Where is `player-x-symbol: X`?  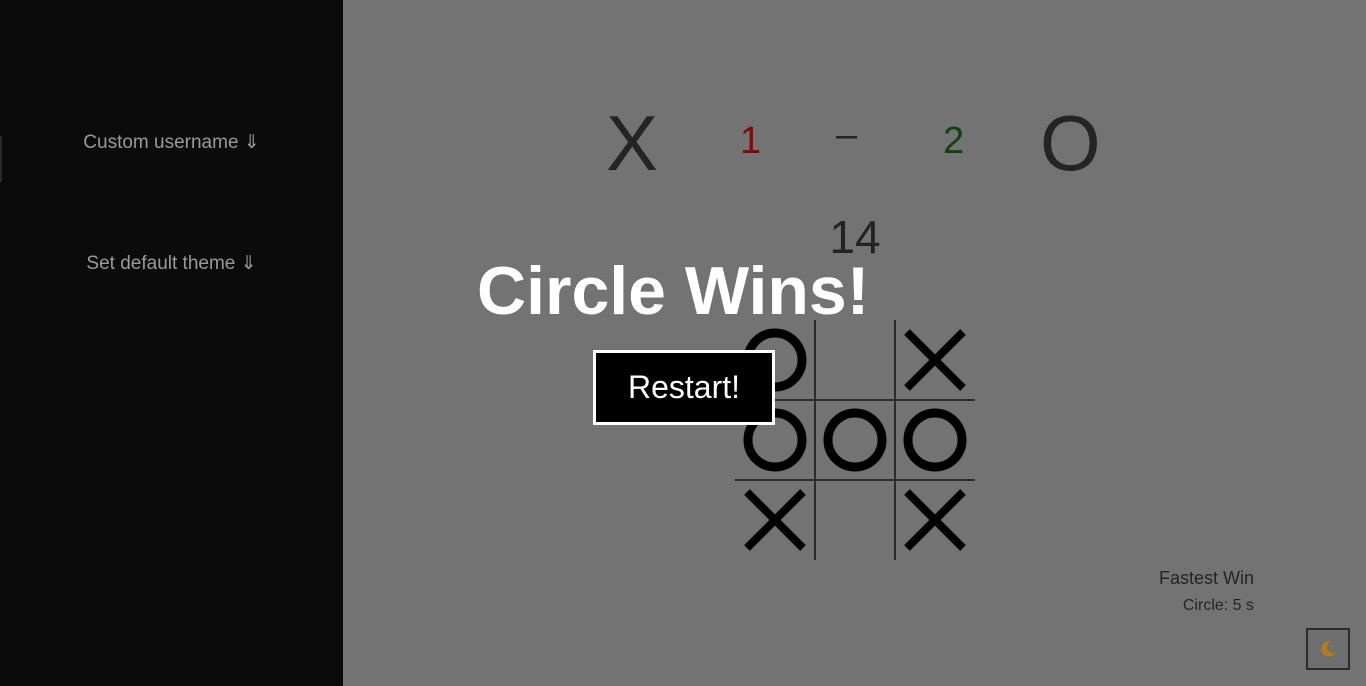 player-x-symbol: X is located at coordinates (632, 143).